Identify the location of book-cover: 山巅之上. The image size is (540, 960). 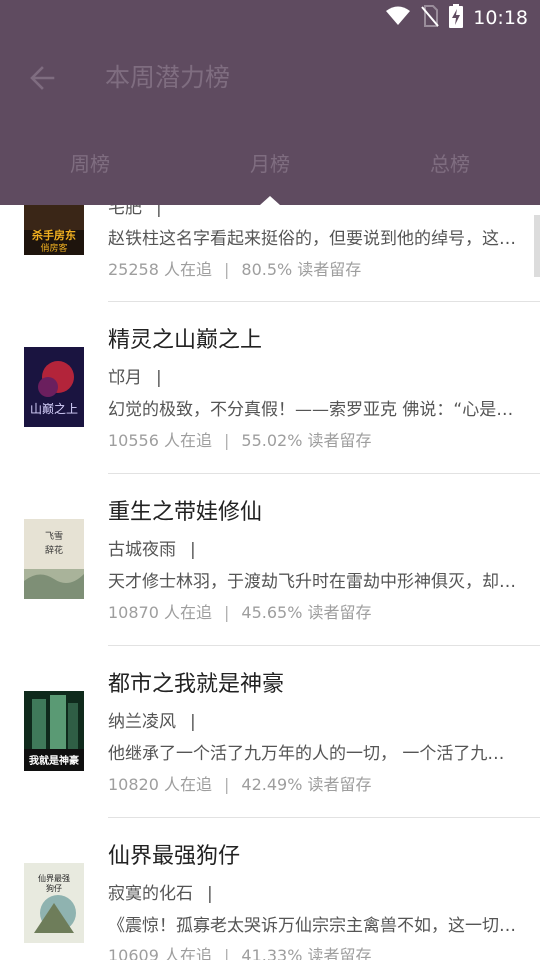
(54, 387).